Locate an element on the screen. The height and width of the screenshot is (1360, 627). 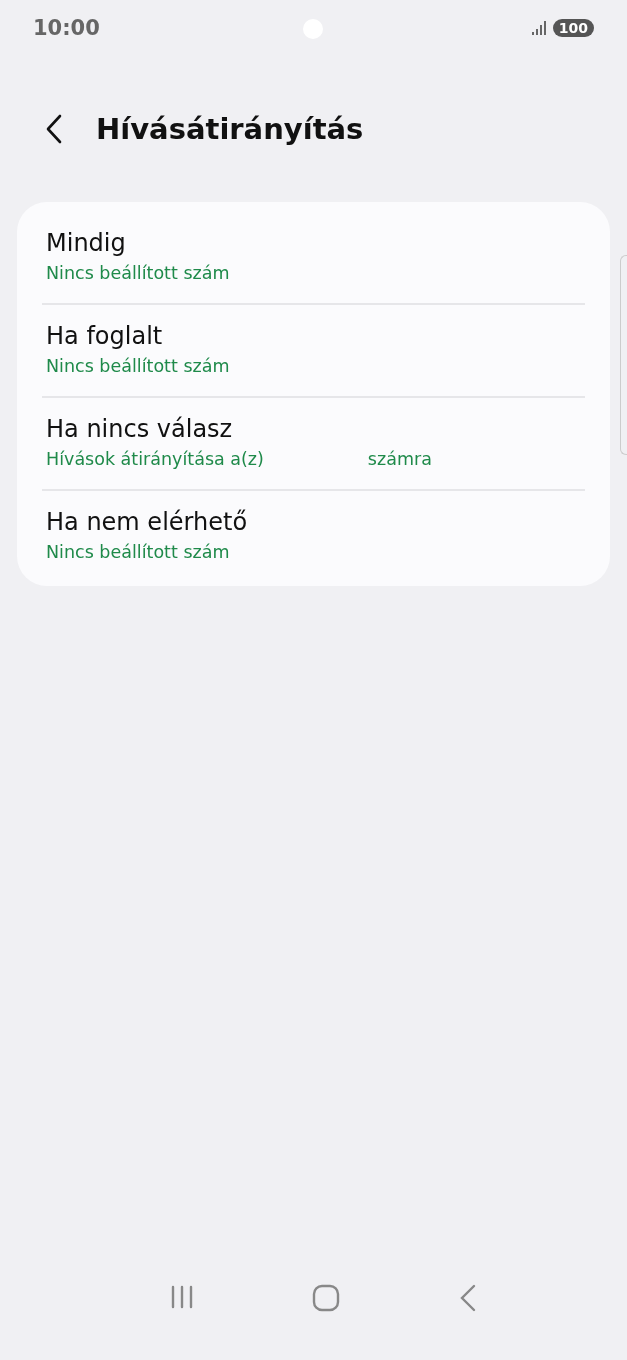
signal-icon is located at coordinates (538, 28).